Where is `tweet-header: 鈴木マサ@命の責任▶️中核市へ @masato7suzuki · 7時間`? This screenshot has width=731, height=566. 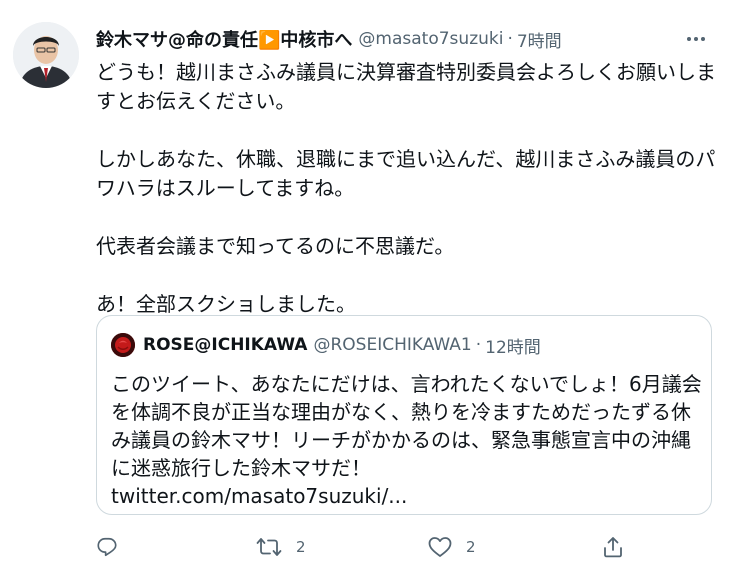
tweet-header: 鈴木マサ@命の責任▶️中核市へ @masato7suzuki · 7時間 is located at coordinates (403, 39).